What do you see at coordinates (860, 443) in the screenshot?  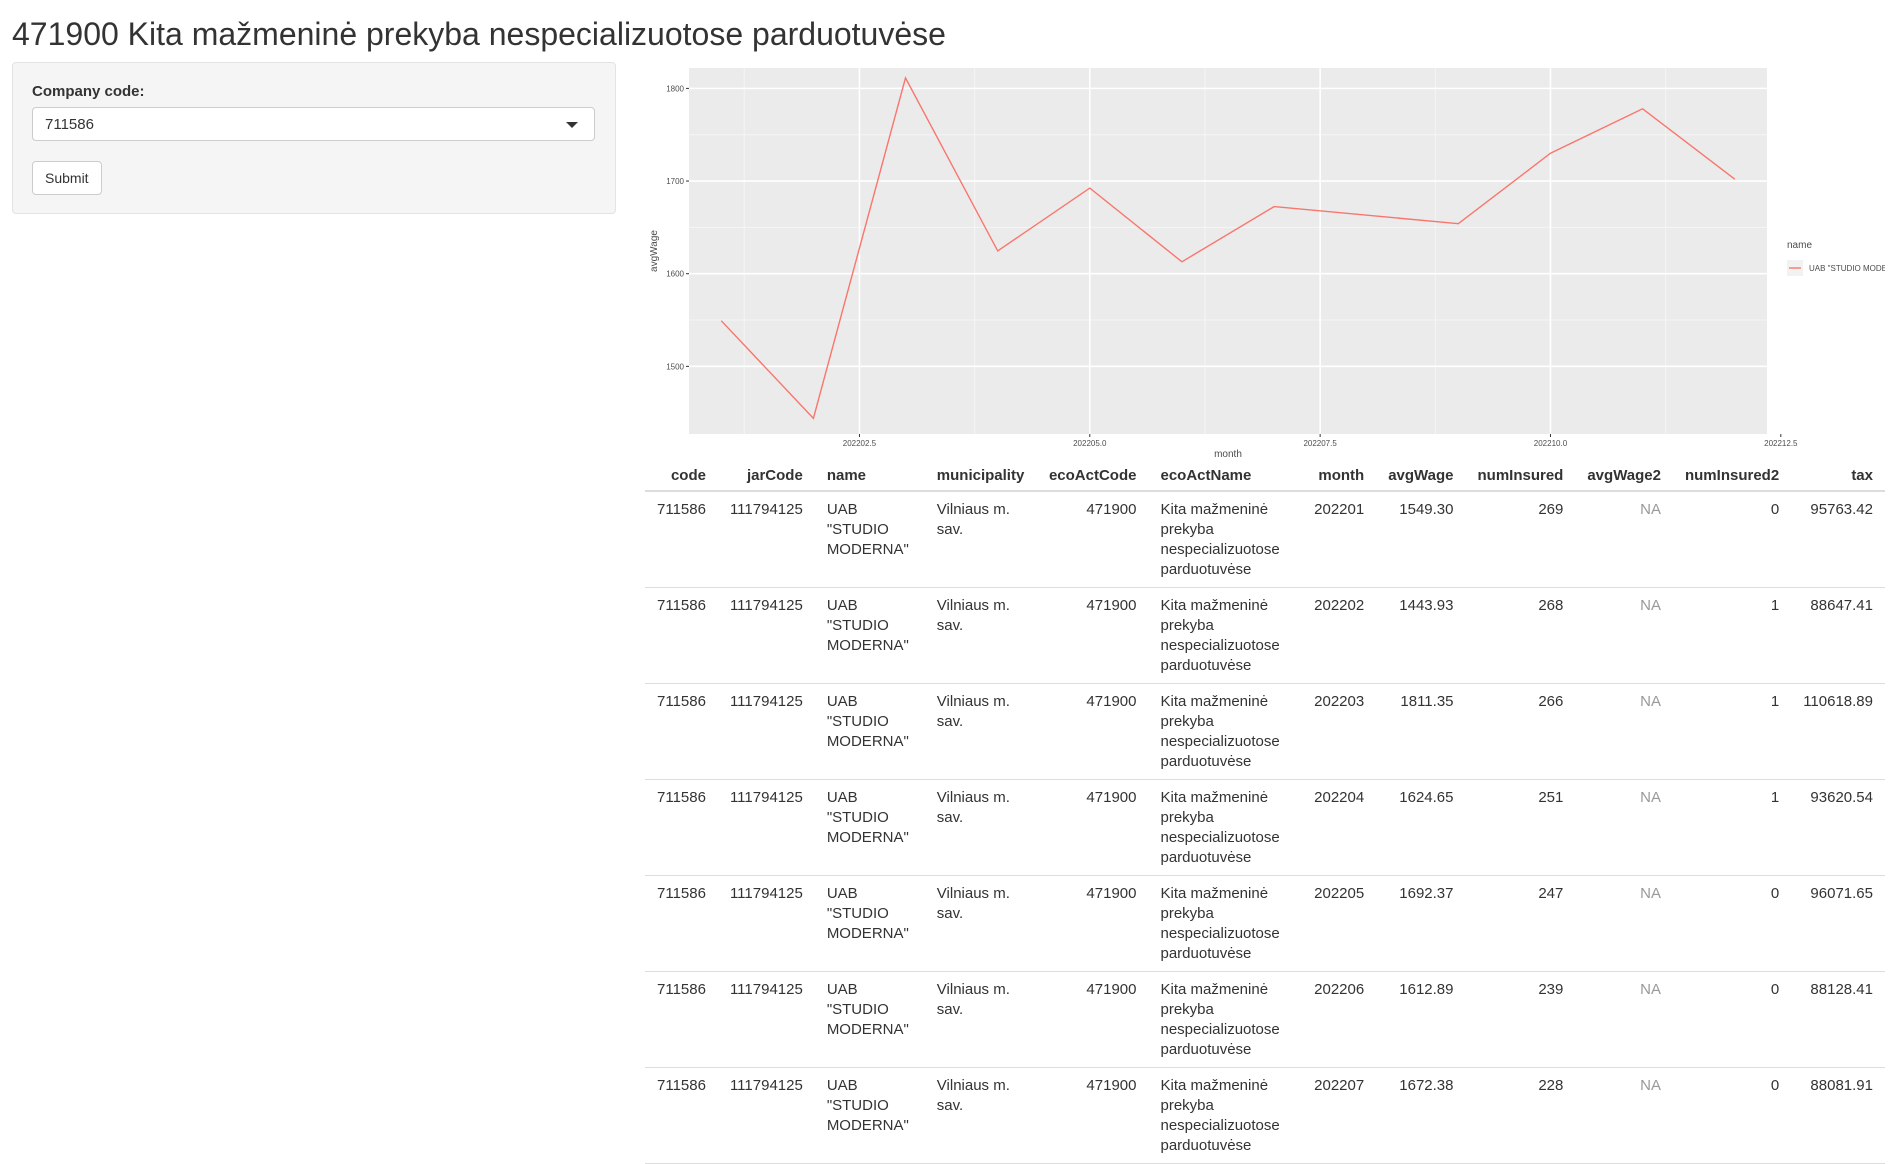 I see `x-tick-label: 202202.5` at bounding box center [860, 443].